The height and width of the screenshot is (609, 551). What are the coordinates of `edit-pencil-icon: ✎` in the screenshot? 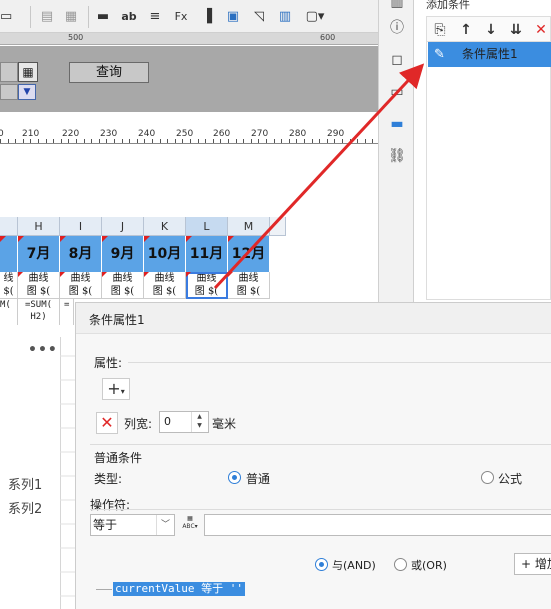 It's located at (439, 54).